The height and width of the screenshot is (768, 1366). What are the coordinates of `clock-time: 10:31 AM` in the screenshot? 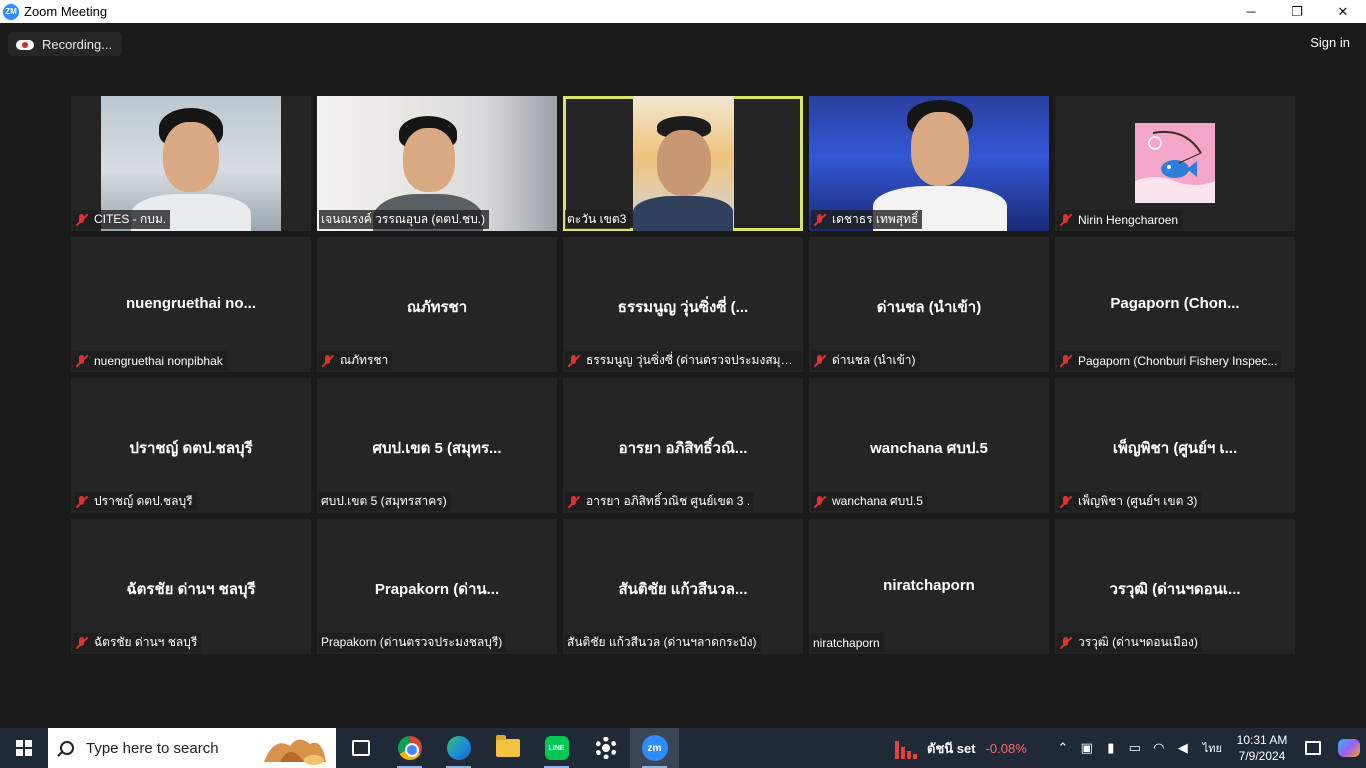 It's located at (1262, 740).